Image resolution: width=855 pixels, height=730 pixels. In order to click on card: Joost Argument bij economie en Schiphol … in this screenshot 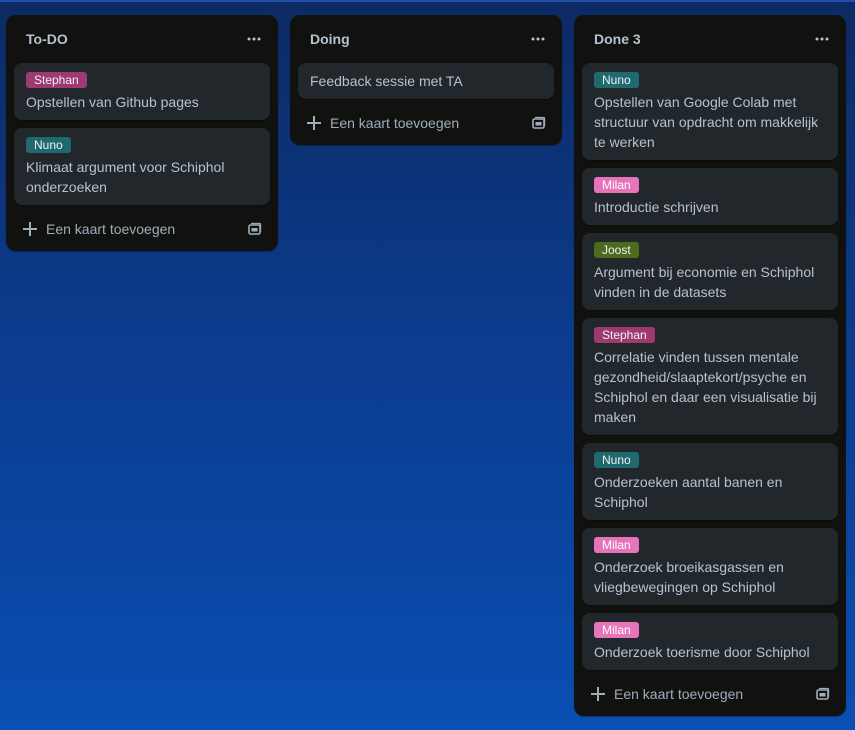, I will do `click(710, 271)`.